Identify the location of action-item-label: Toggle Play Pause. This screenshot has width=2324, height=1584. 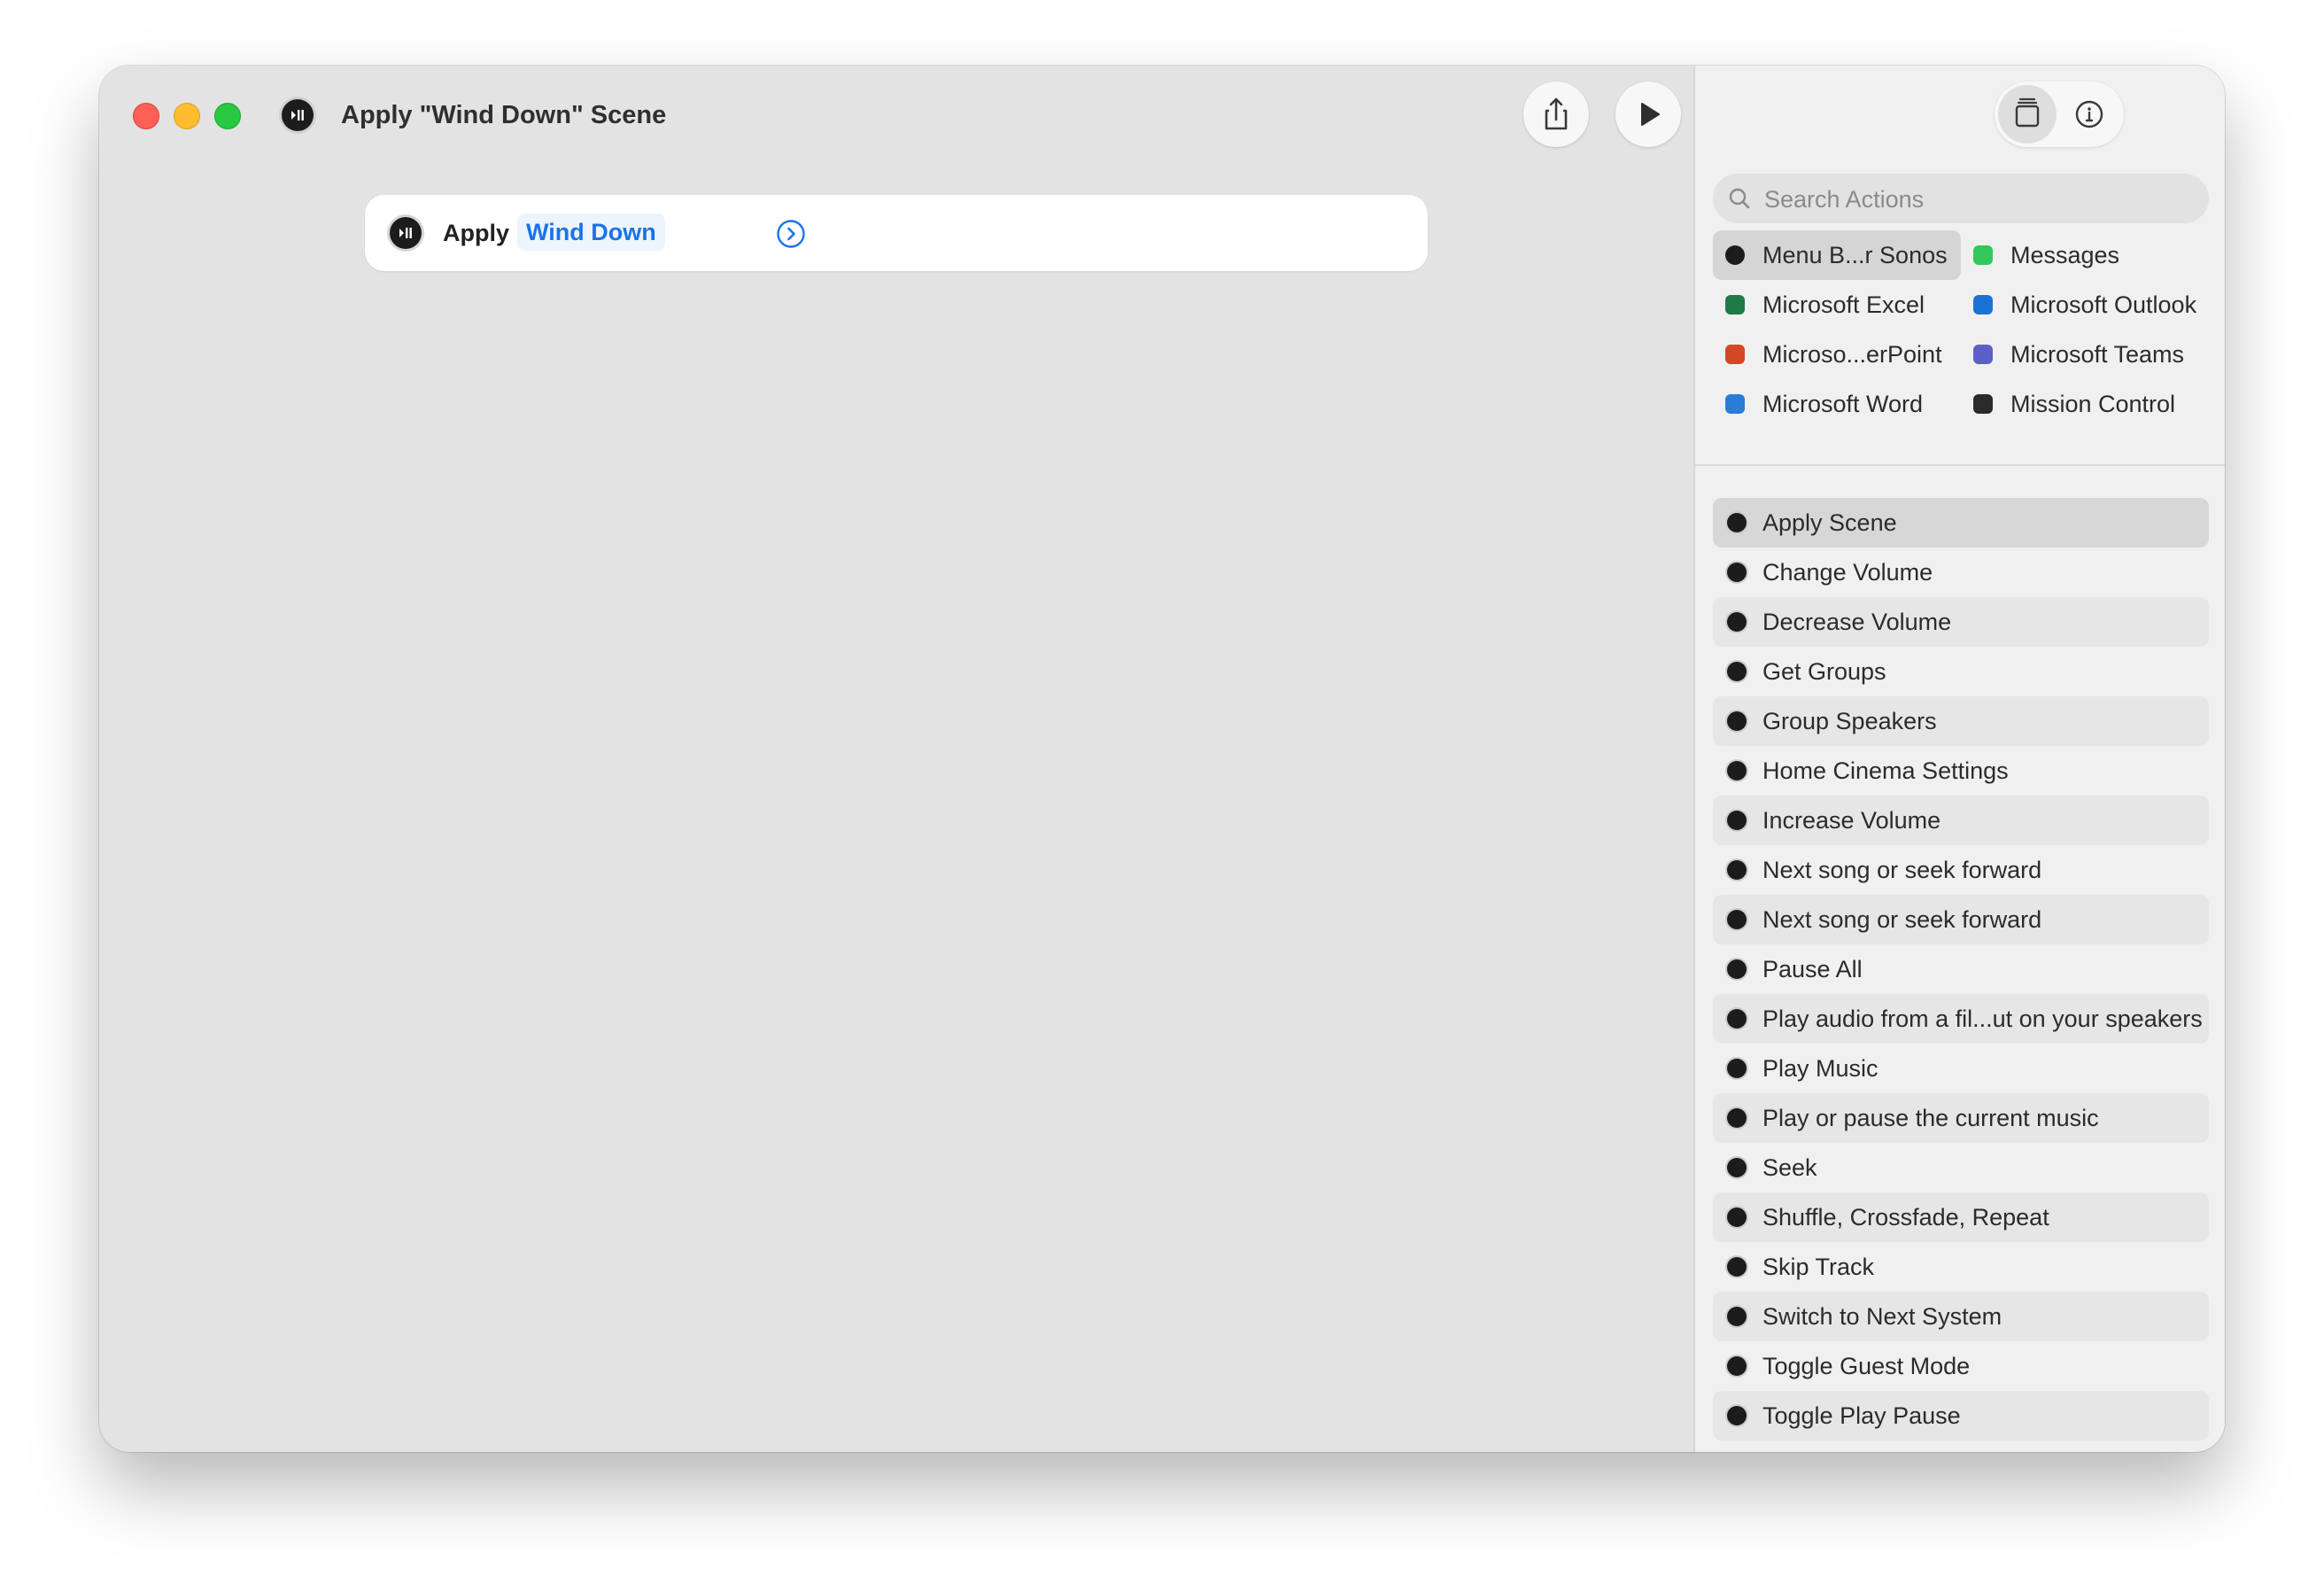
(1861, 1416).